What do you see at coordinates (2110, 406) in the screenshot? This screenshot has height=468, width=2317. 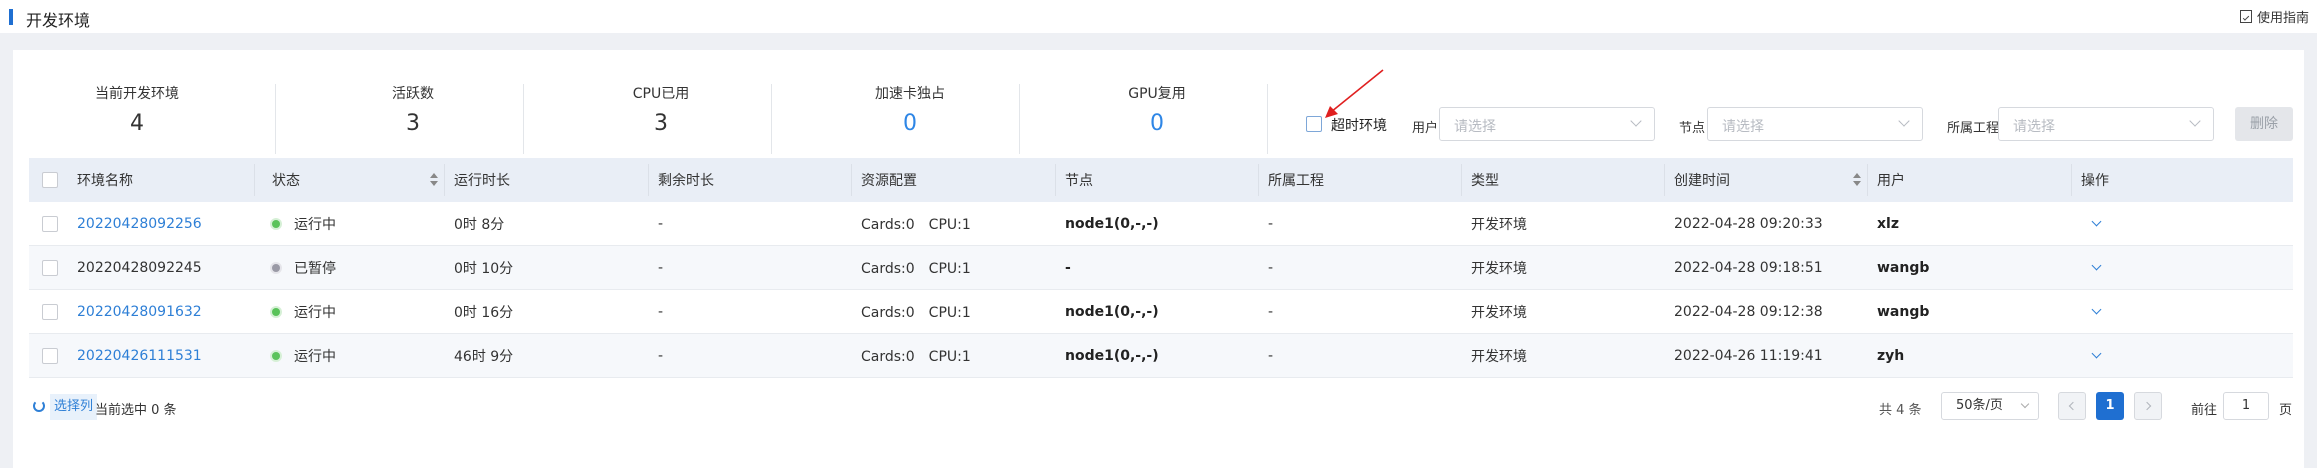 I see `page-number-current: 1` at bounding box center [2110, 406].